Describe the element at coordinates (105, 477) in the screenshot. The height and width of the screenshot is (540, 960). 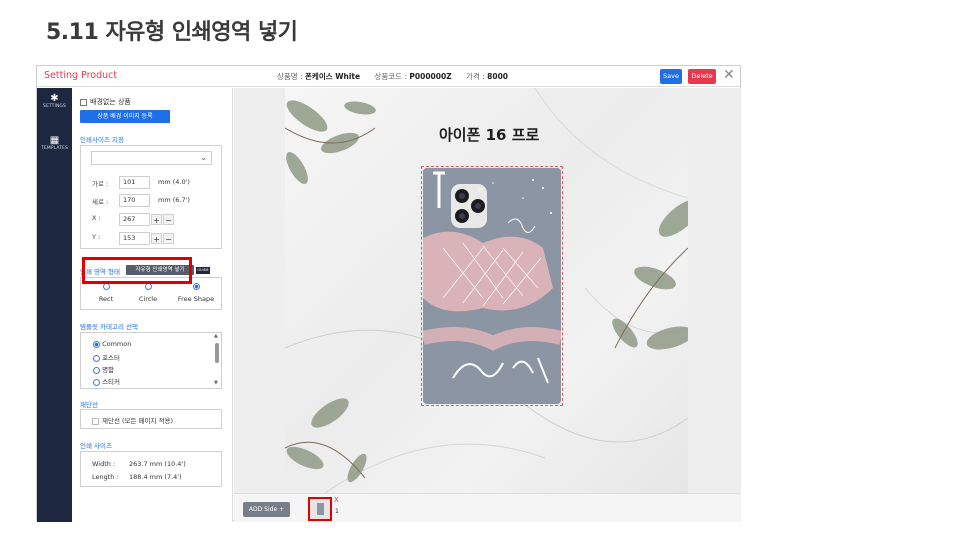
I see `info-length-label: Length :` at that location.